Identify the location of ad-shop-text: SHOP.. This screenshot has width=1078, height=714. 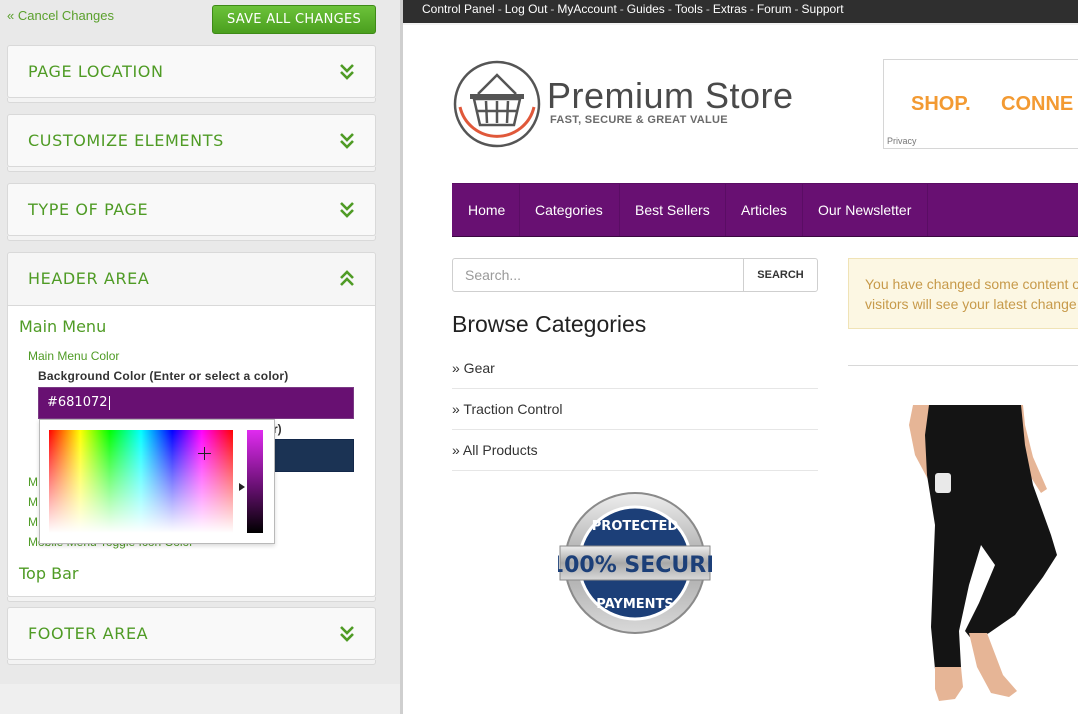
(941, 104).